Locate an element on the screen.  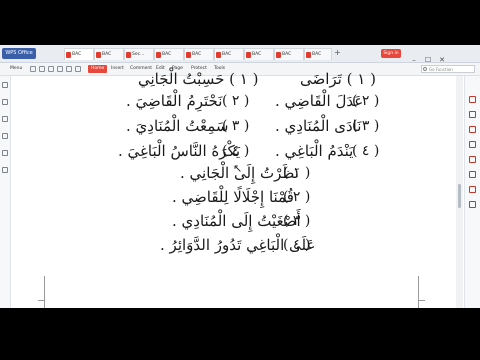
vertical-scrollbar is located at coordinates (459, 192).